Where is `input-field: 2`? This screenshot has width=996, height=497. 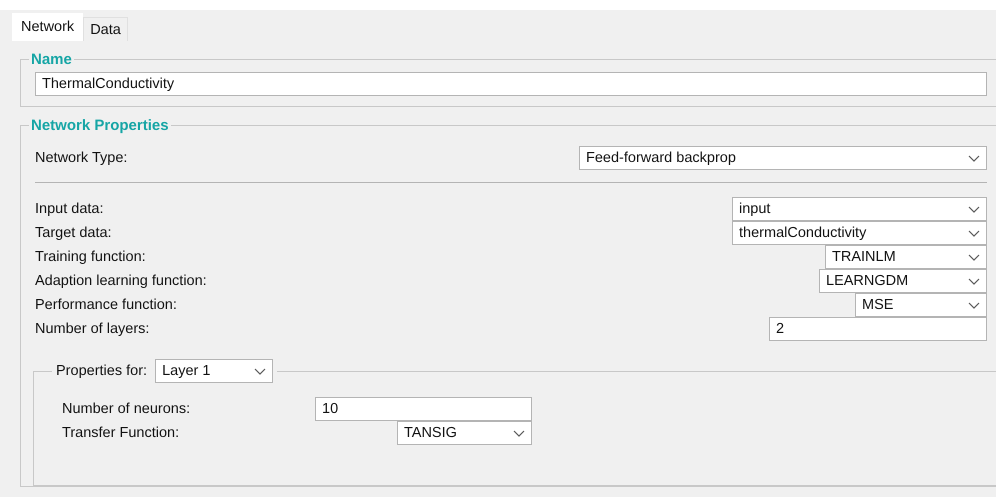
input-field: 2 is located at coordinates (878, 329).